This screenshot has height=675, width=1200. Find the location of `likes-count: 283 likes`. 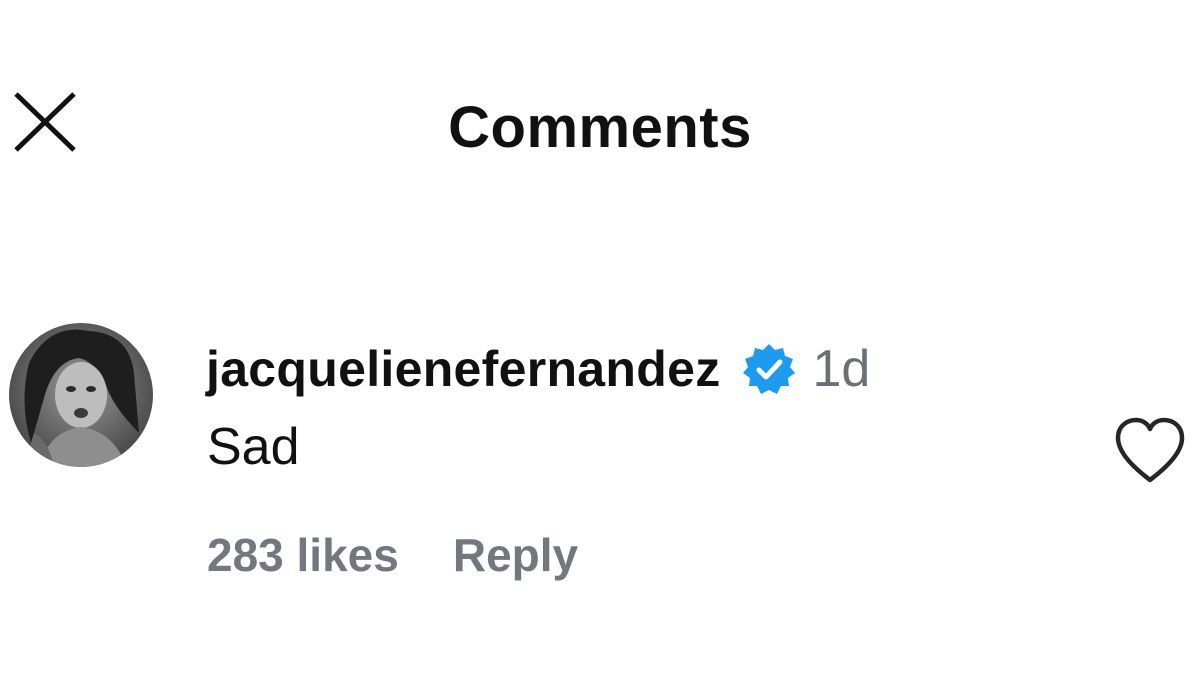

likes-count: 283 likes is located at coordinates (303, 555).